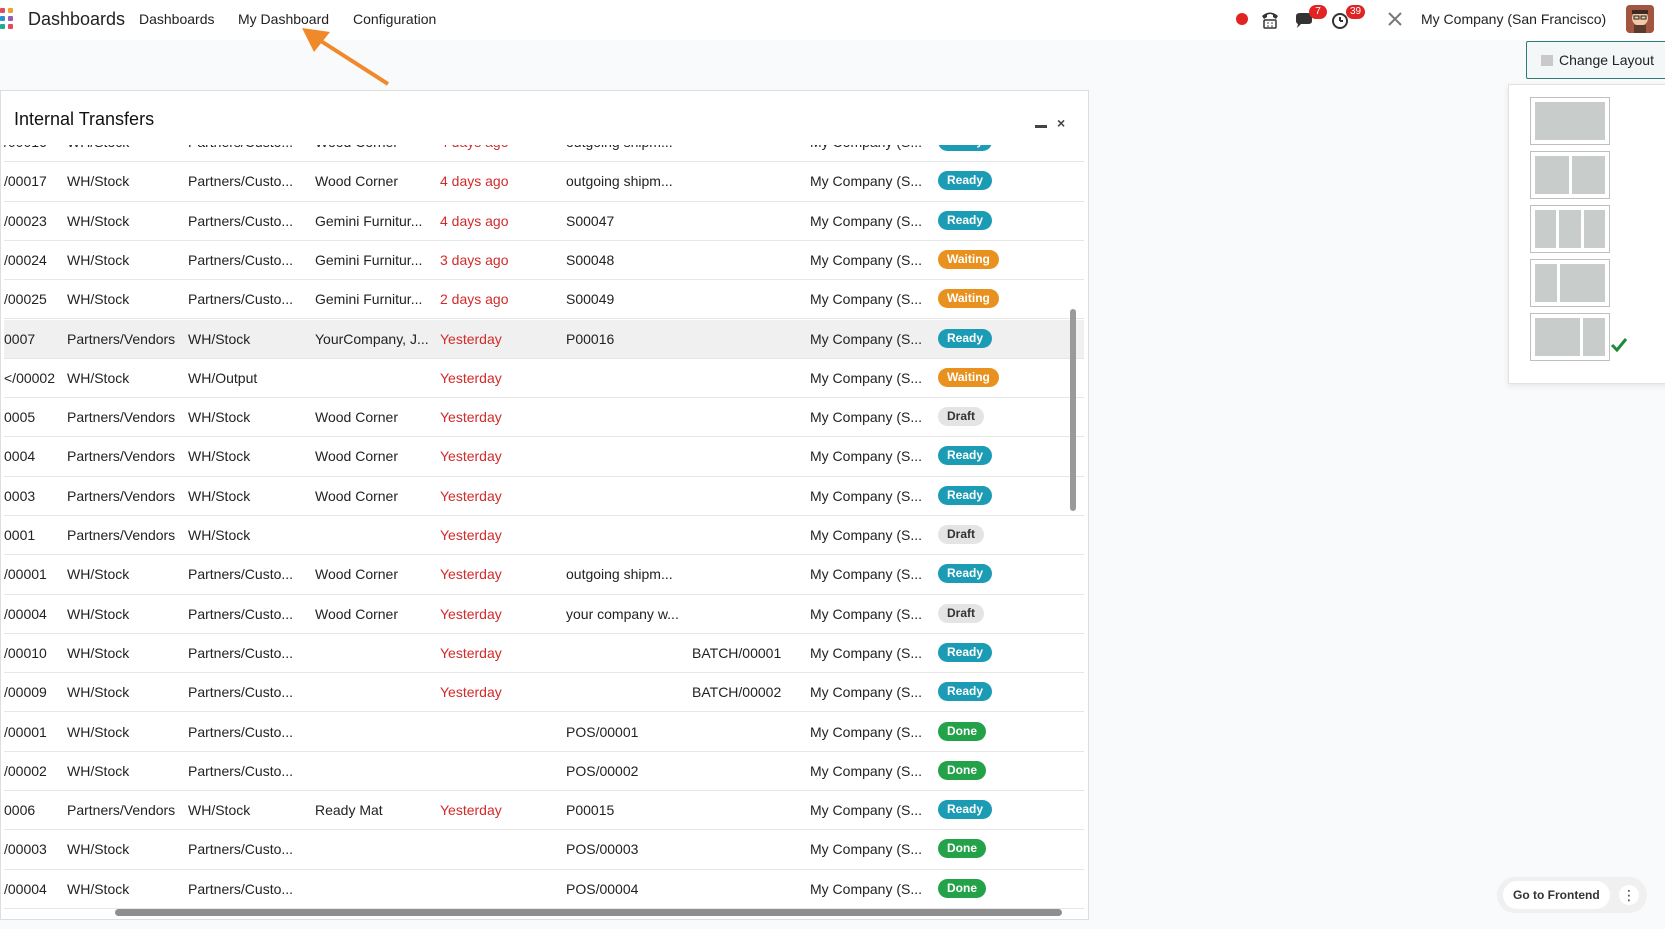 Image resolution: width=1665 pixels, height=929 pixels. Describe the element at coordinates (1570, 337) in the screenshot. I see `layout-option-2-1-columns` at that location.